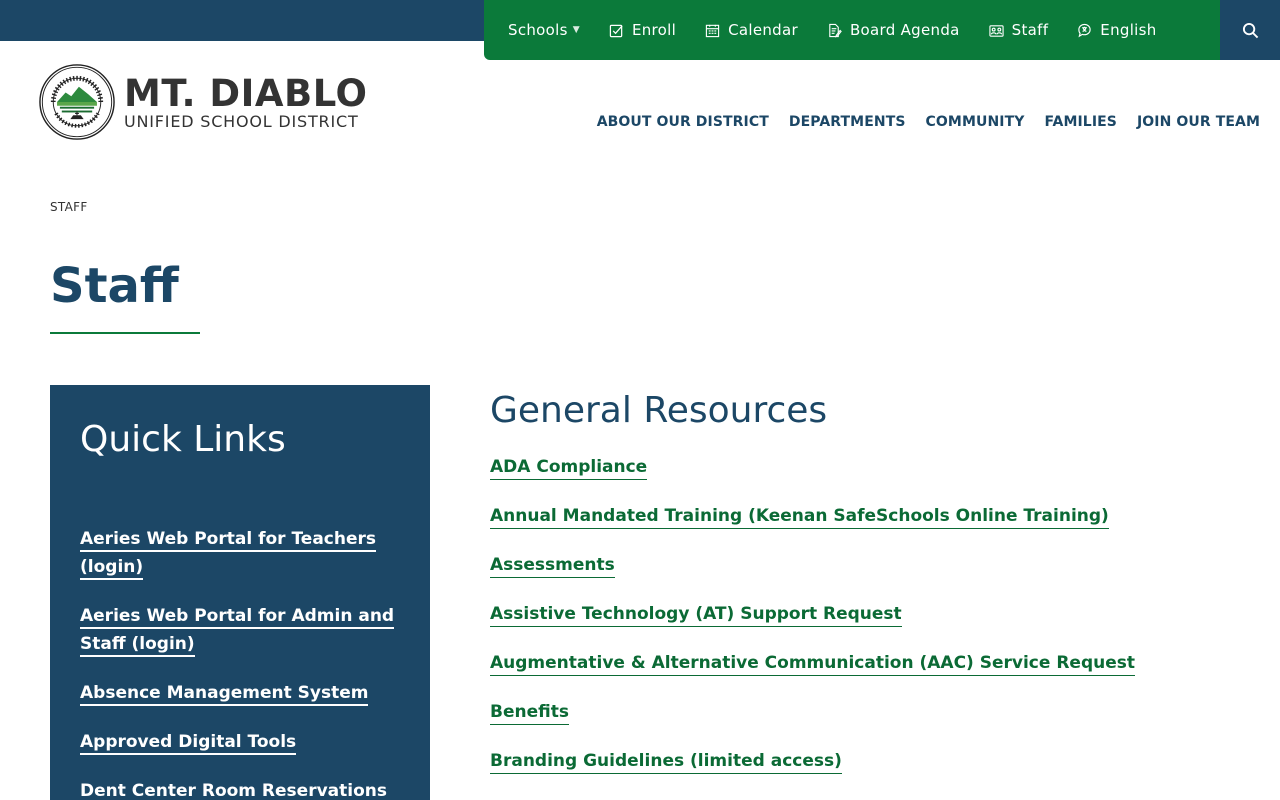 Image resolution: width=1280 pixels, height=800 pixels. I want to click on nav-families: FAMILIES, so click(1080, 122).